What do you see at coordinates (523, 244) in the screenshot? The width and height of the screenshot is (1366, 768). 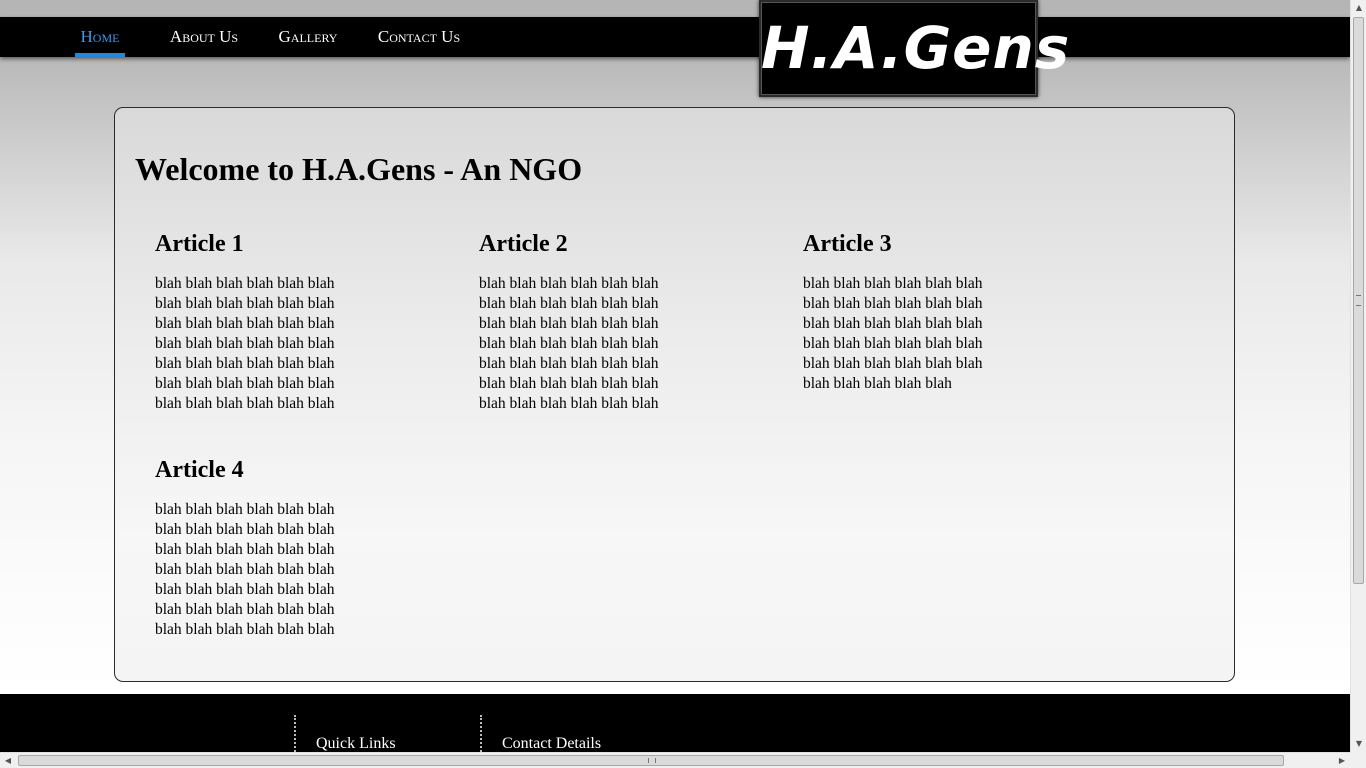 I see `article-title: Article 2` at bounding box center [523, 244].